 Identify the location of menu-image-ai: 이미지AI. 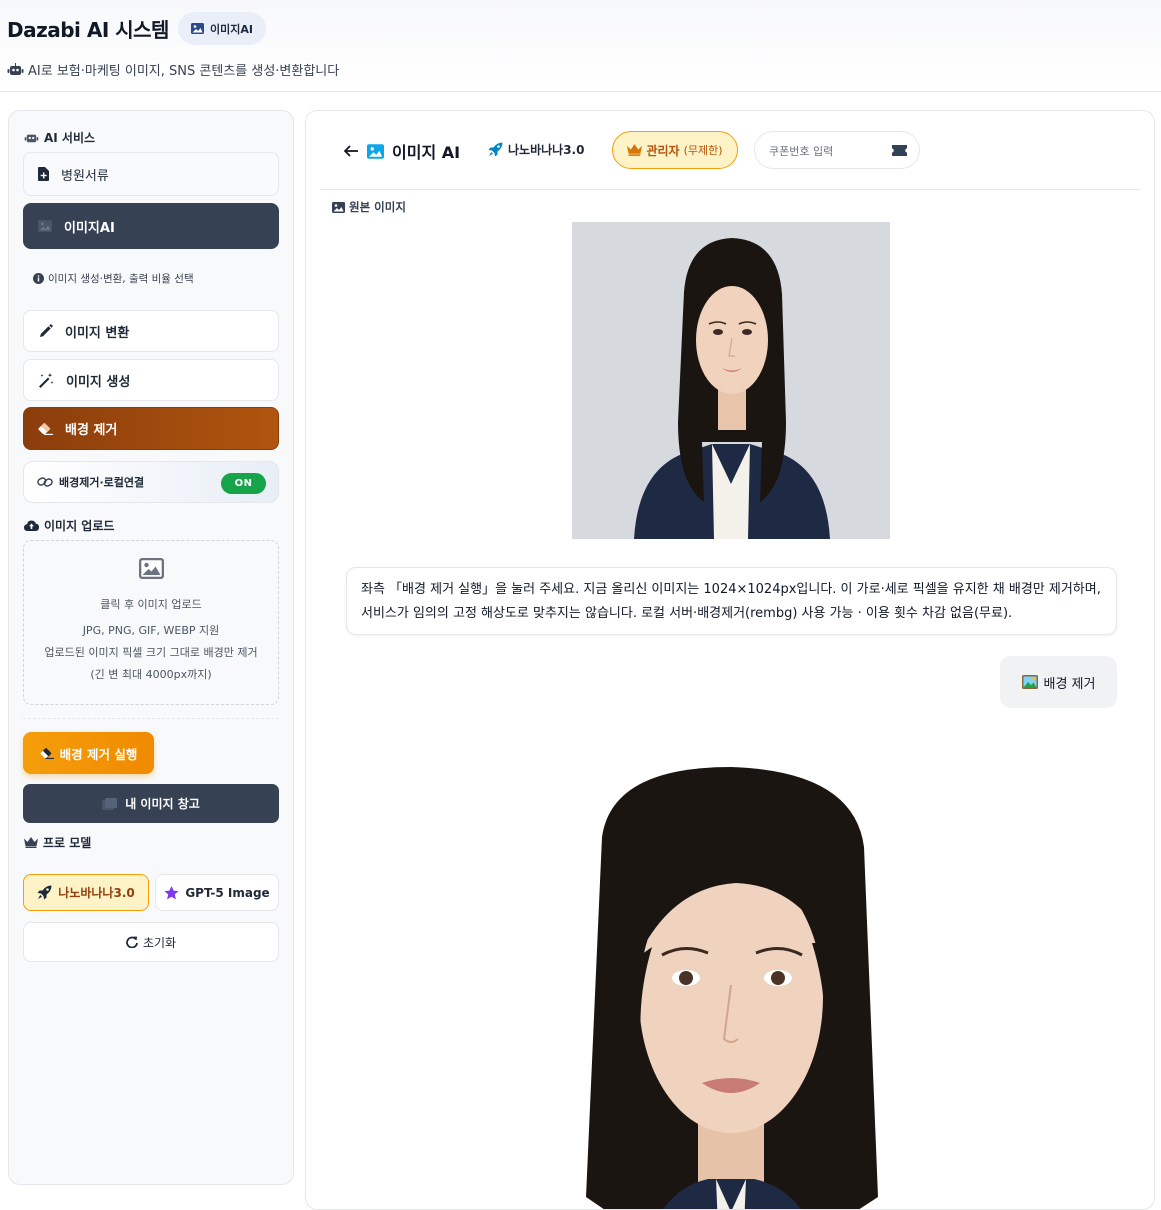
(151, 226).